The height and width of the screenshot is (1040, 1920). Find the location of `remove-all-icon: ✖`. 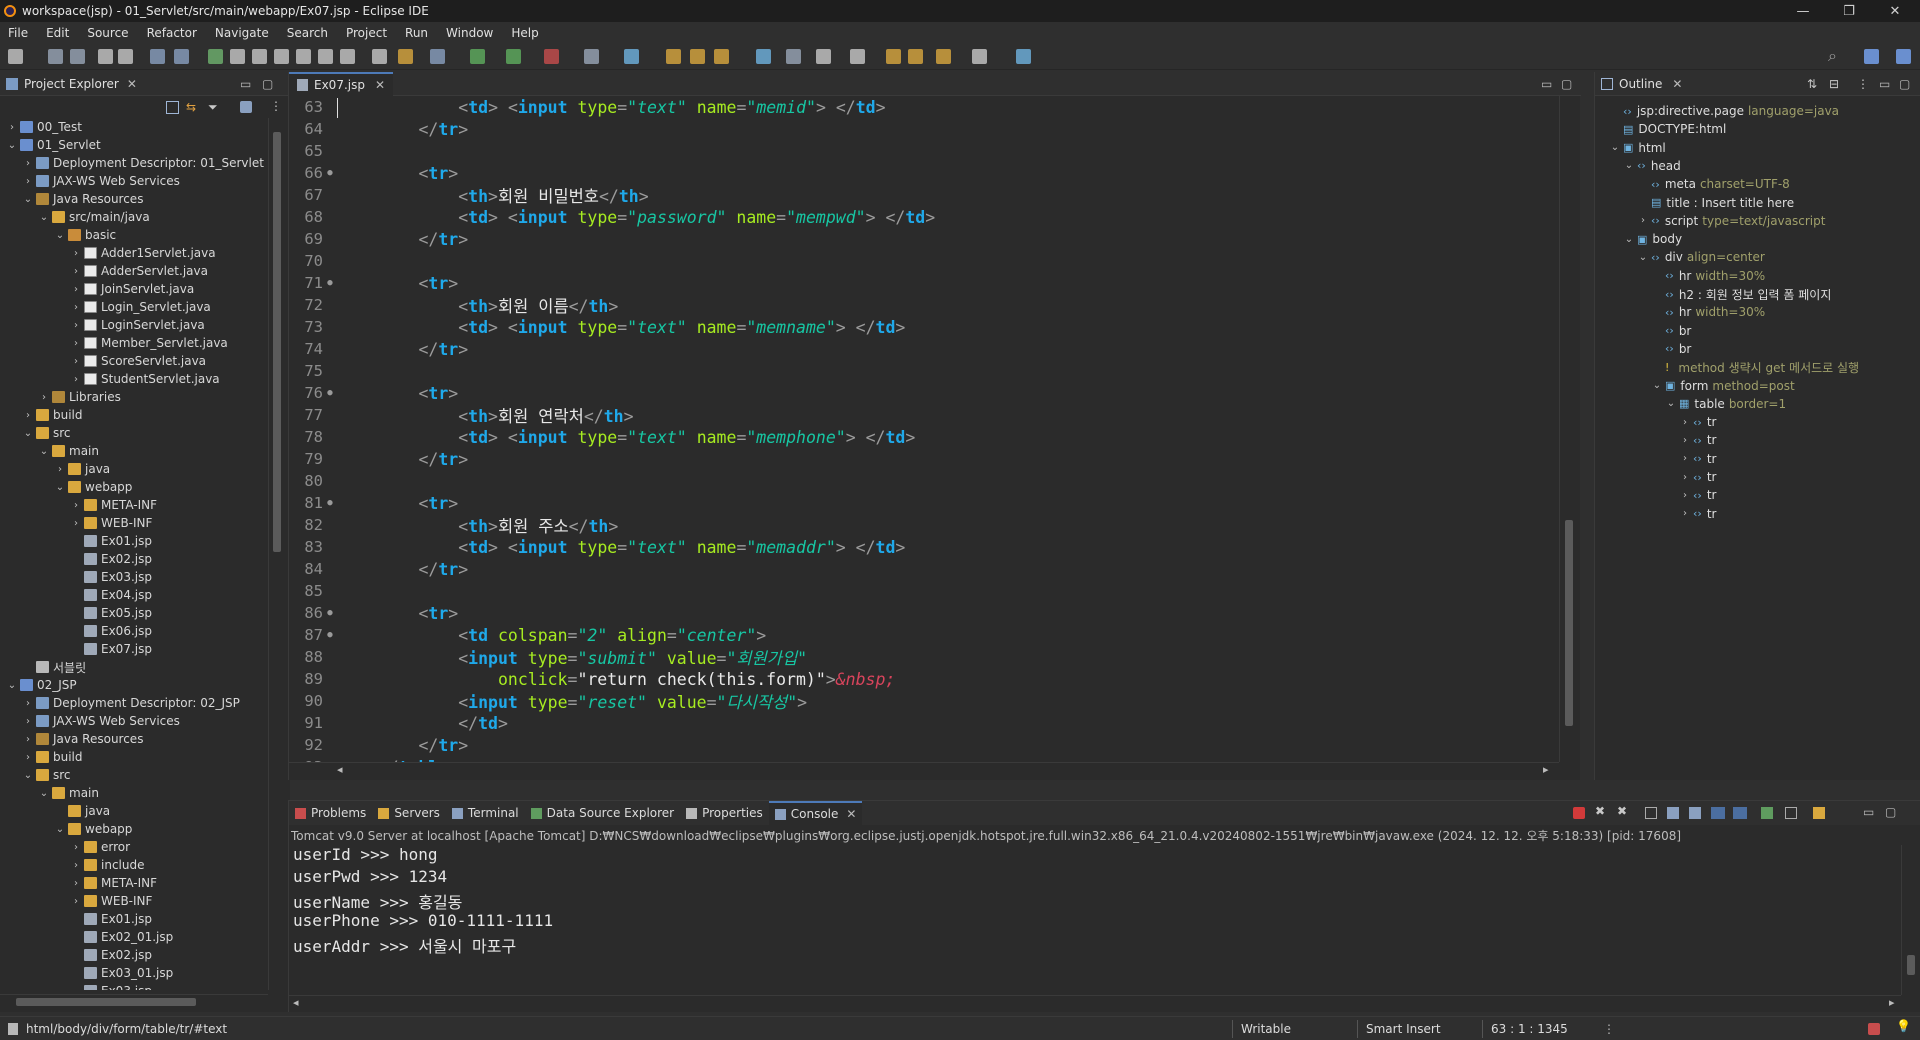

remove-all-icon: ✖ is located at coordinates (1622, 811).